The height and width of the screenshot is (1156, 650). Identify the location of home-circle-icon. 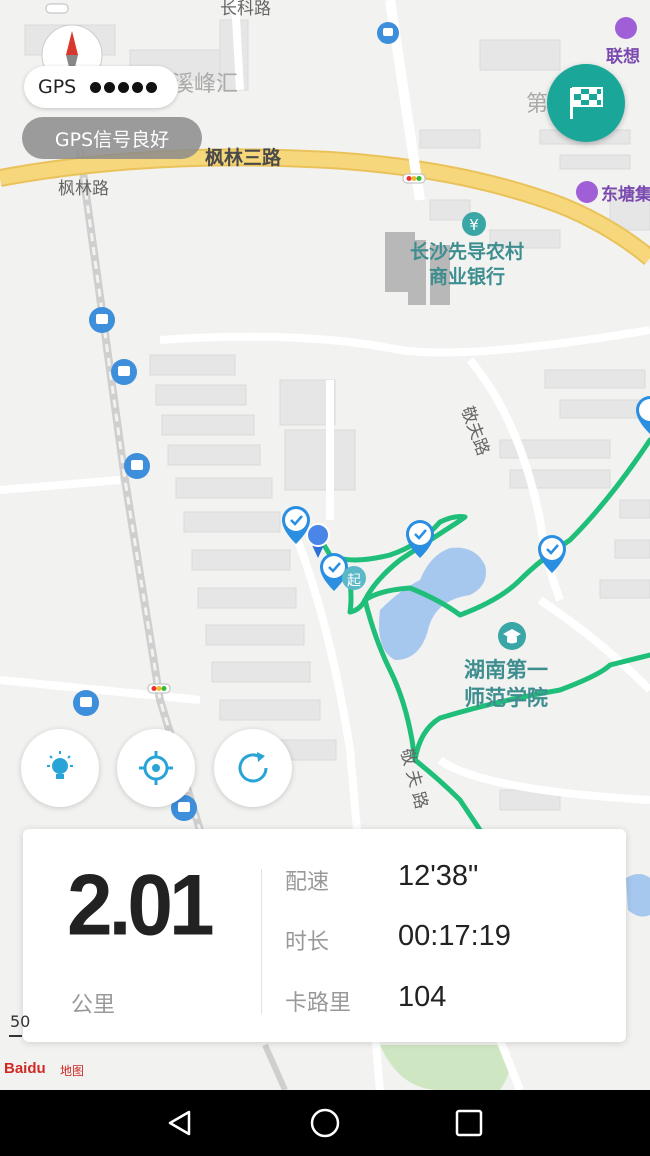
(325, 1123).